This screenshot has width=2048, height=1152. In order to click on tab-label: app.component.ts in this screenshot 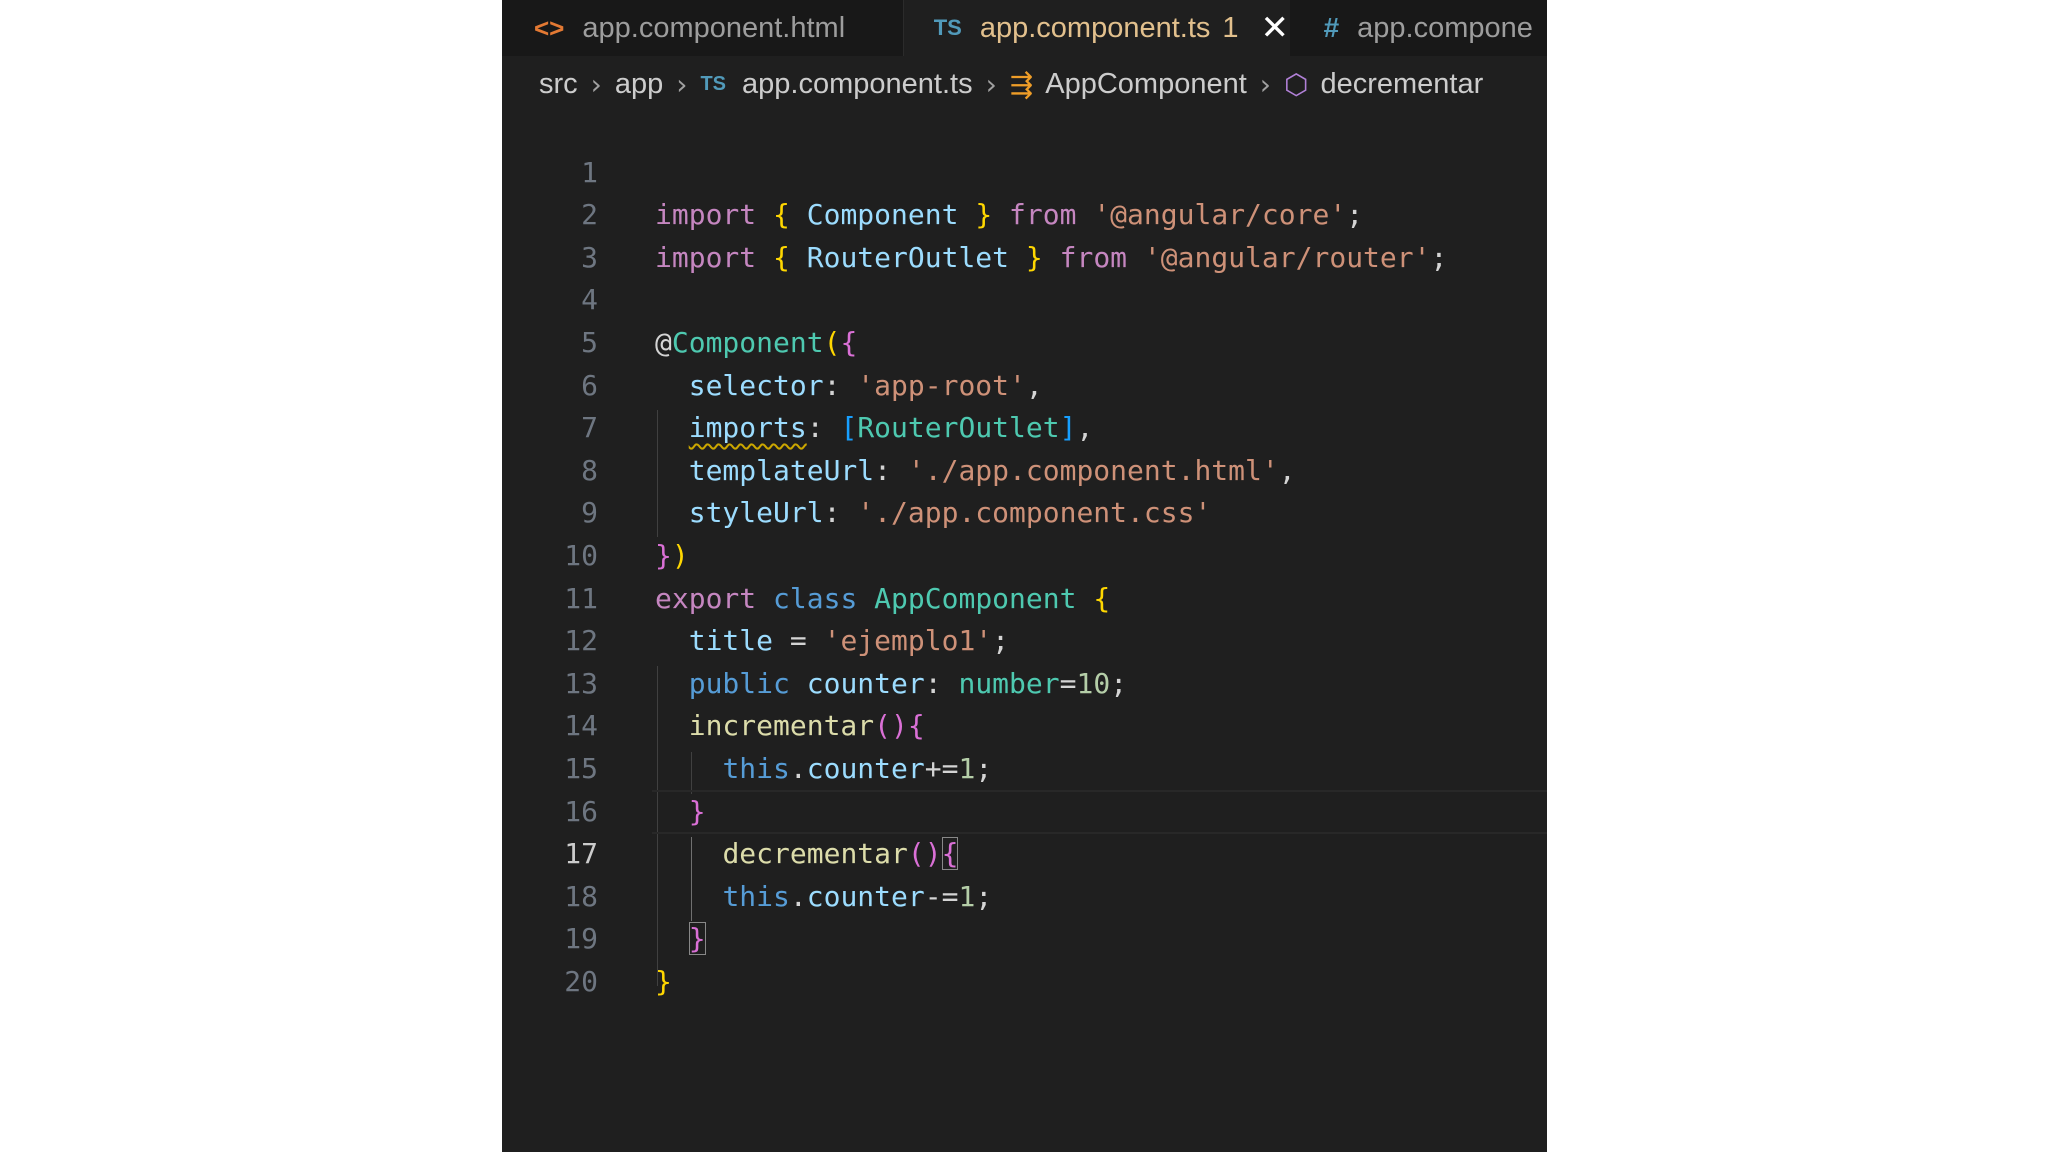, I will do `click(1095, 27)`.